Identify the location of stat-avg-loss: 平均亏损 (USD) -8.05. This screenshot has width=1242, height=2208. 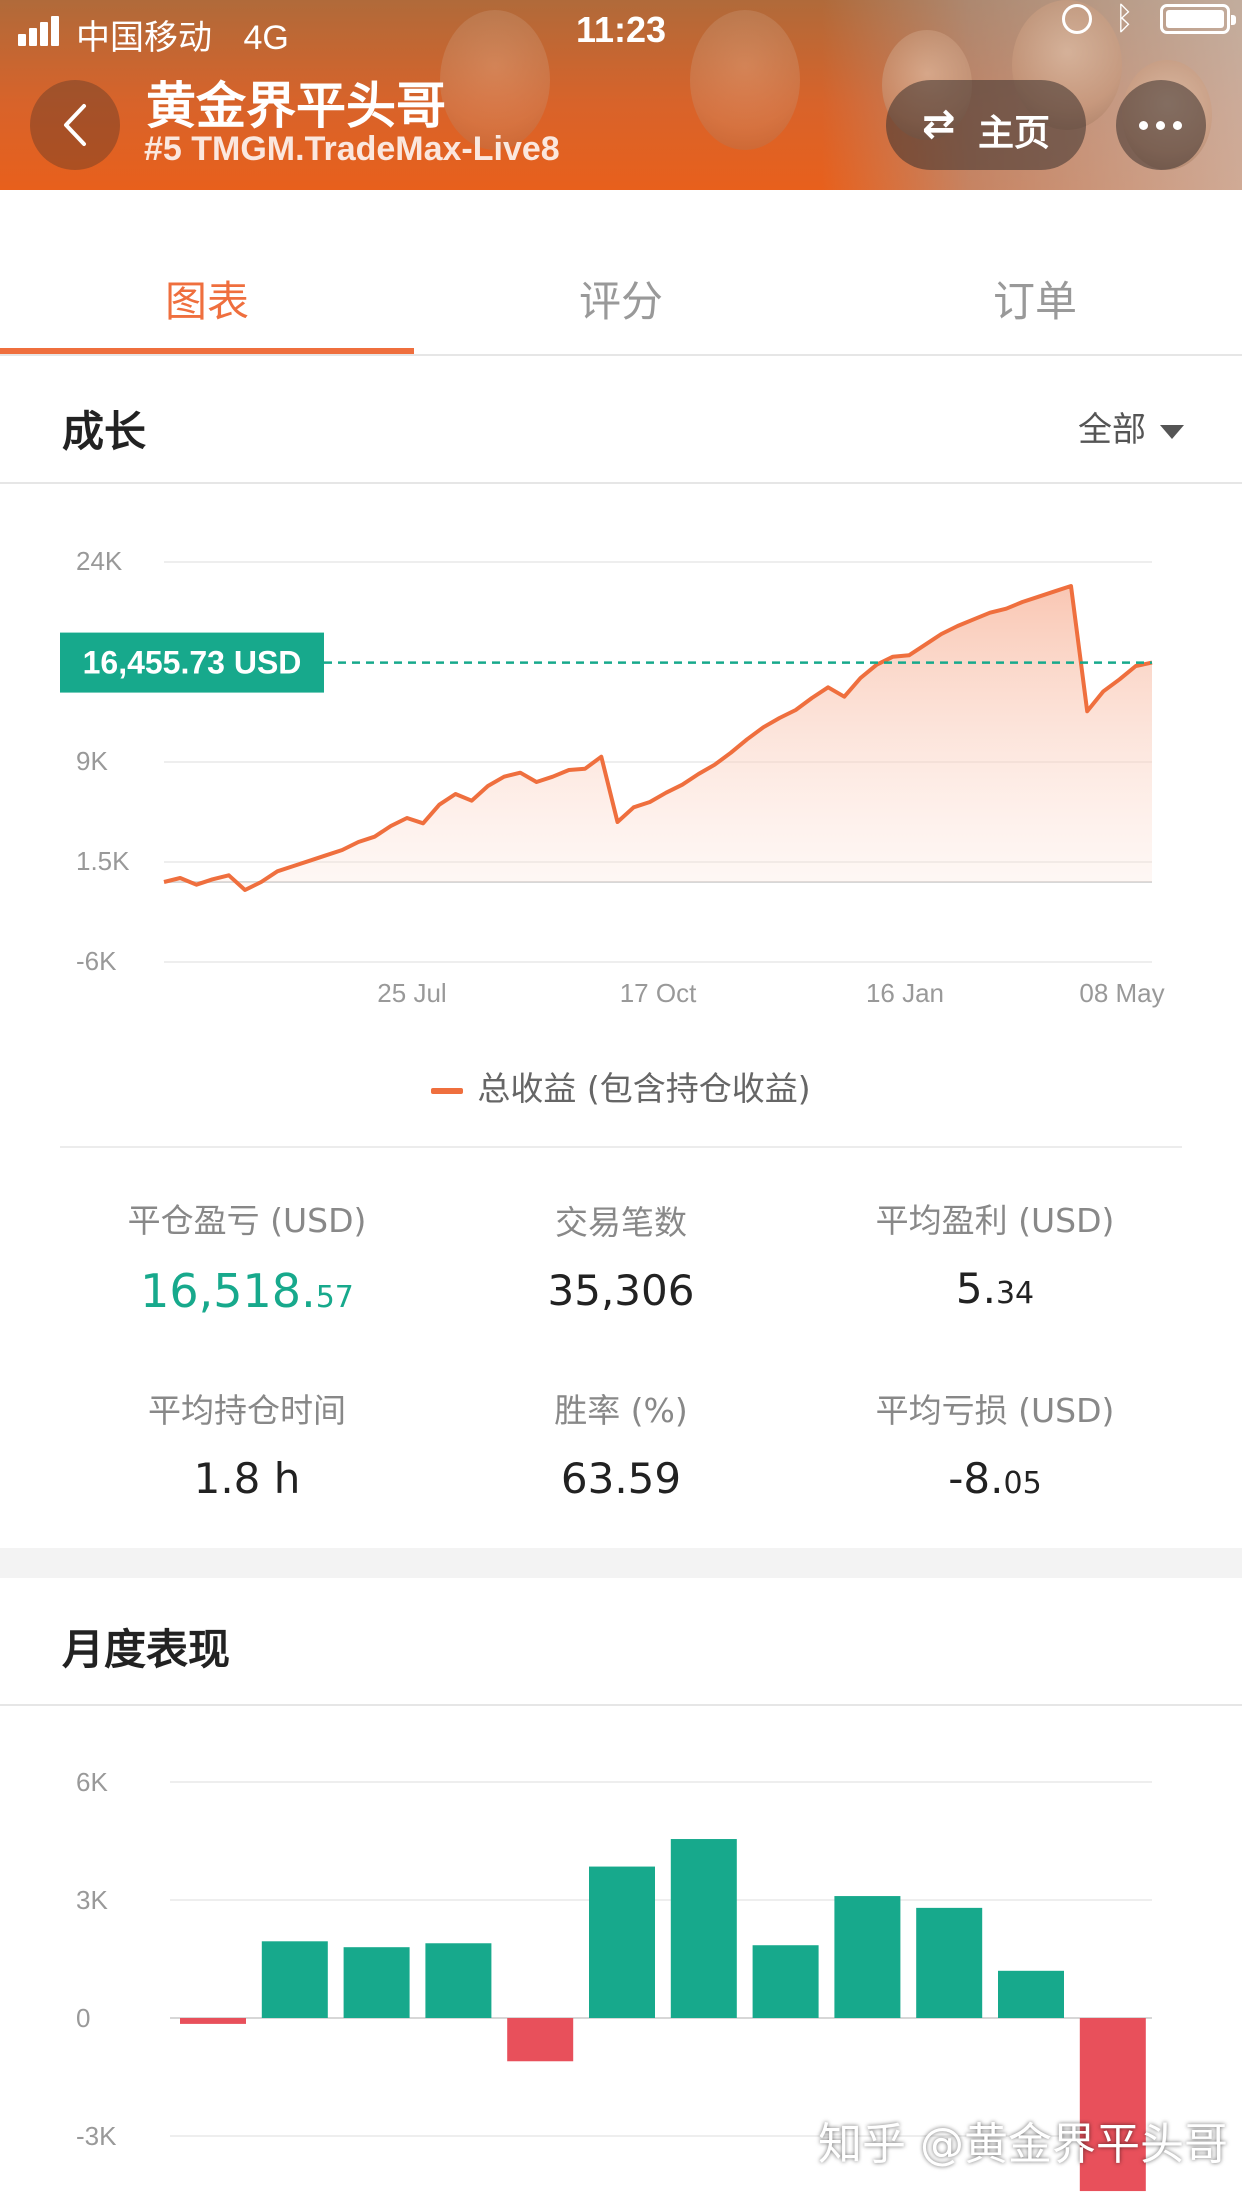
(995, 1443).